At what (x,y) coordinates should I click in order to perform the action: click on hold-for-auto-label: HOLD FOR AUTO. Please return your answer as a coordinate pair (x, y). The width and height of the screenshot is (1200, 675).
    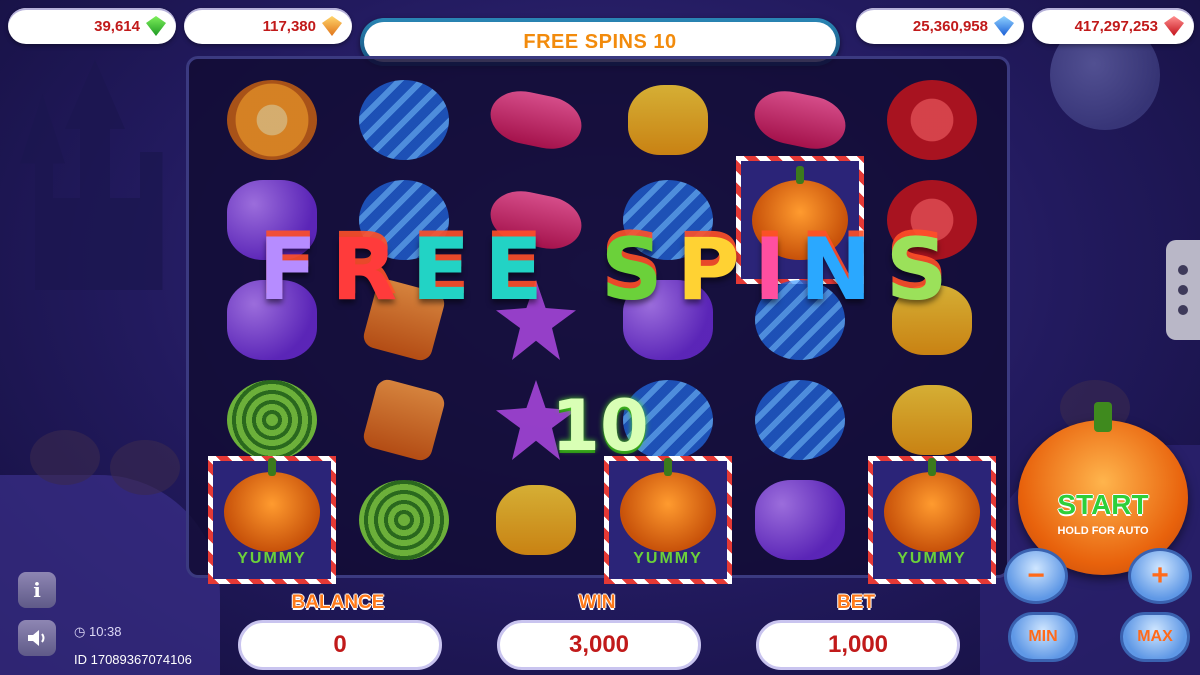
    Looking at the image, I should click on (1103, 530).